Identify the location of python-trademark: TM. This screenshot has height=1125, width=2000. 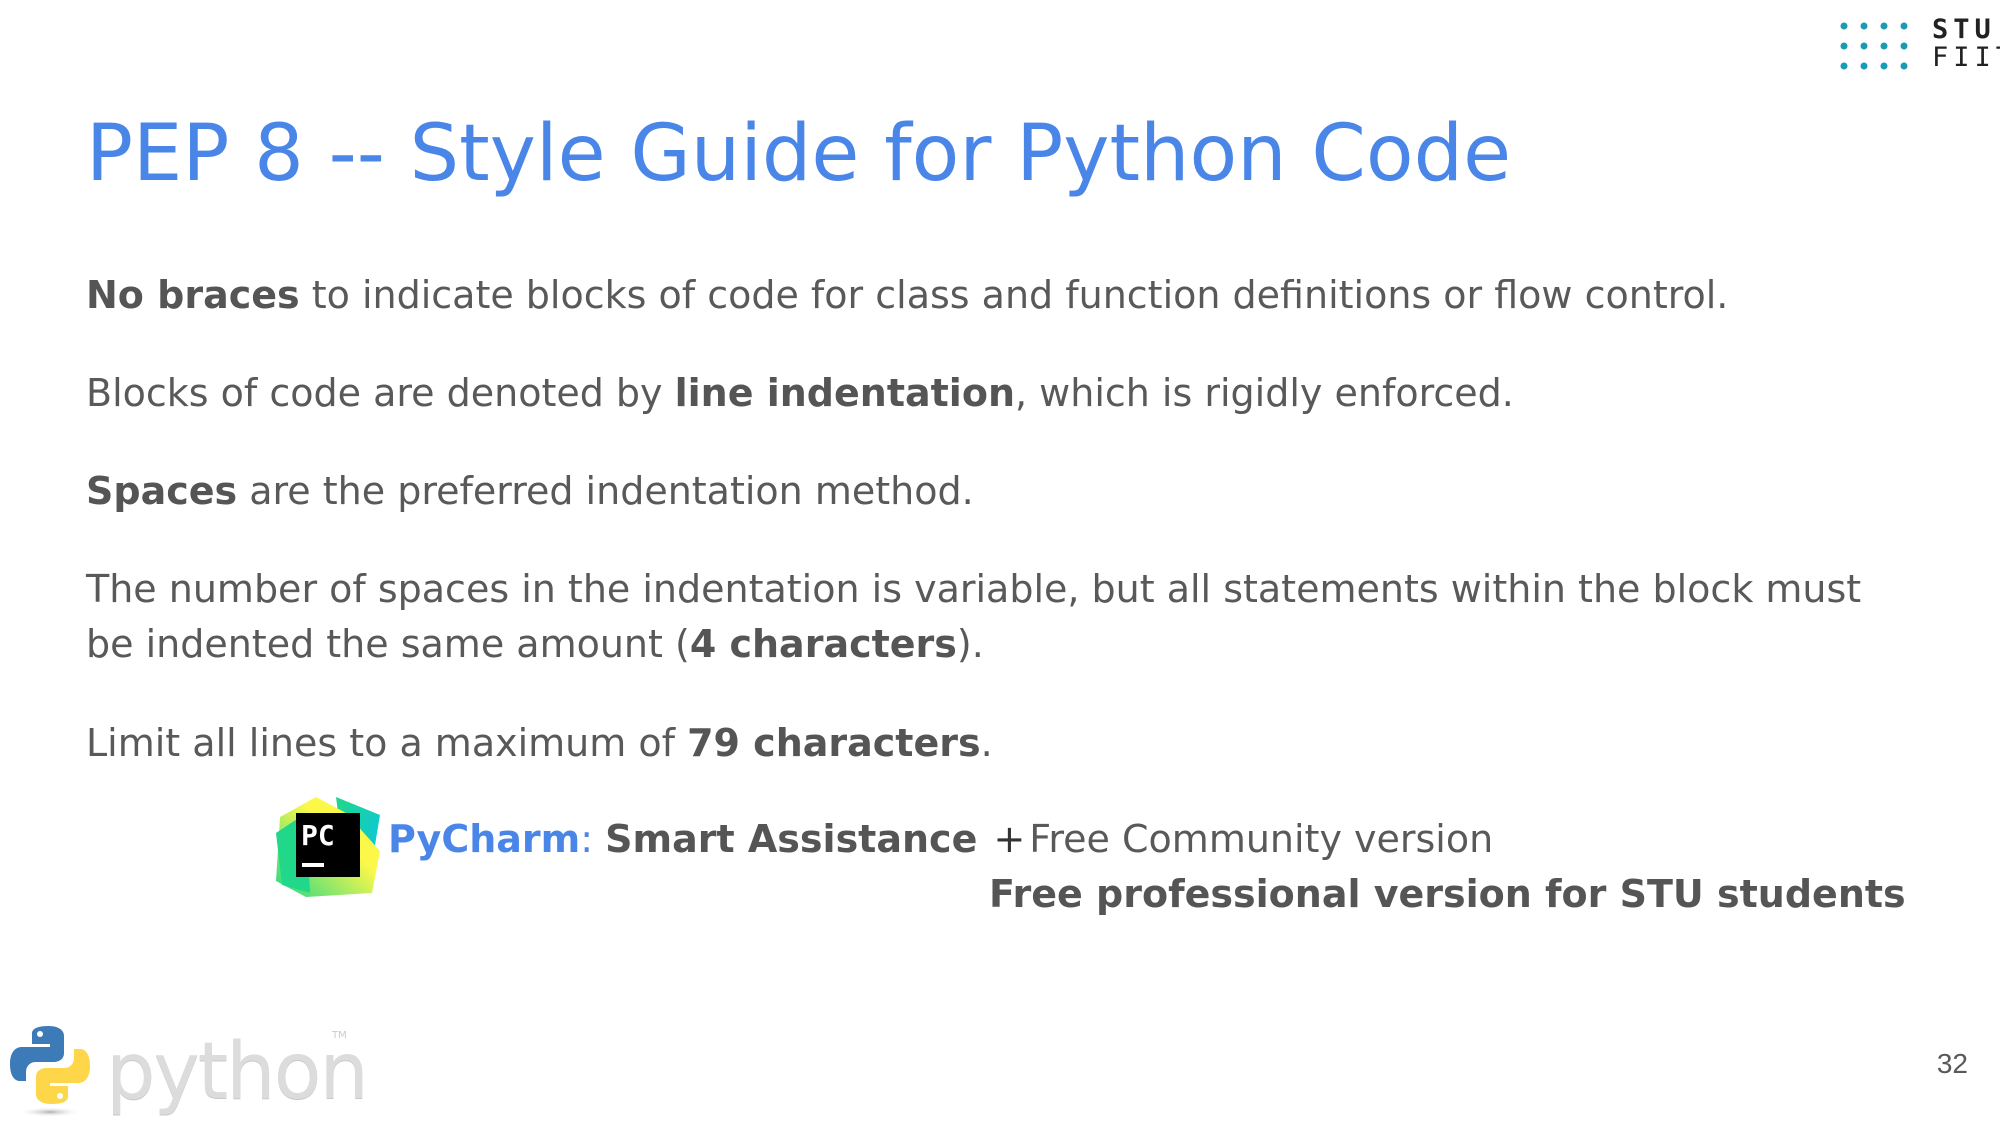
(339, 1035).